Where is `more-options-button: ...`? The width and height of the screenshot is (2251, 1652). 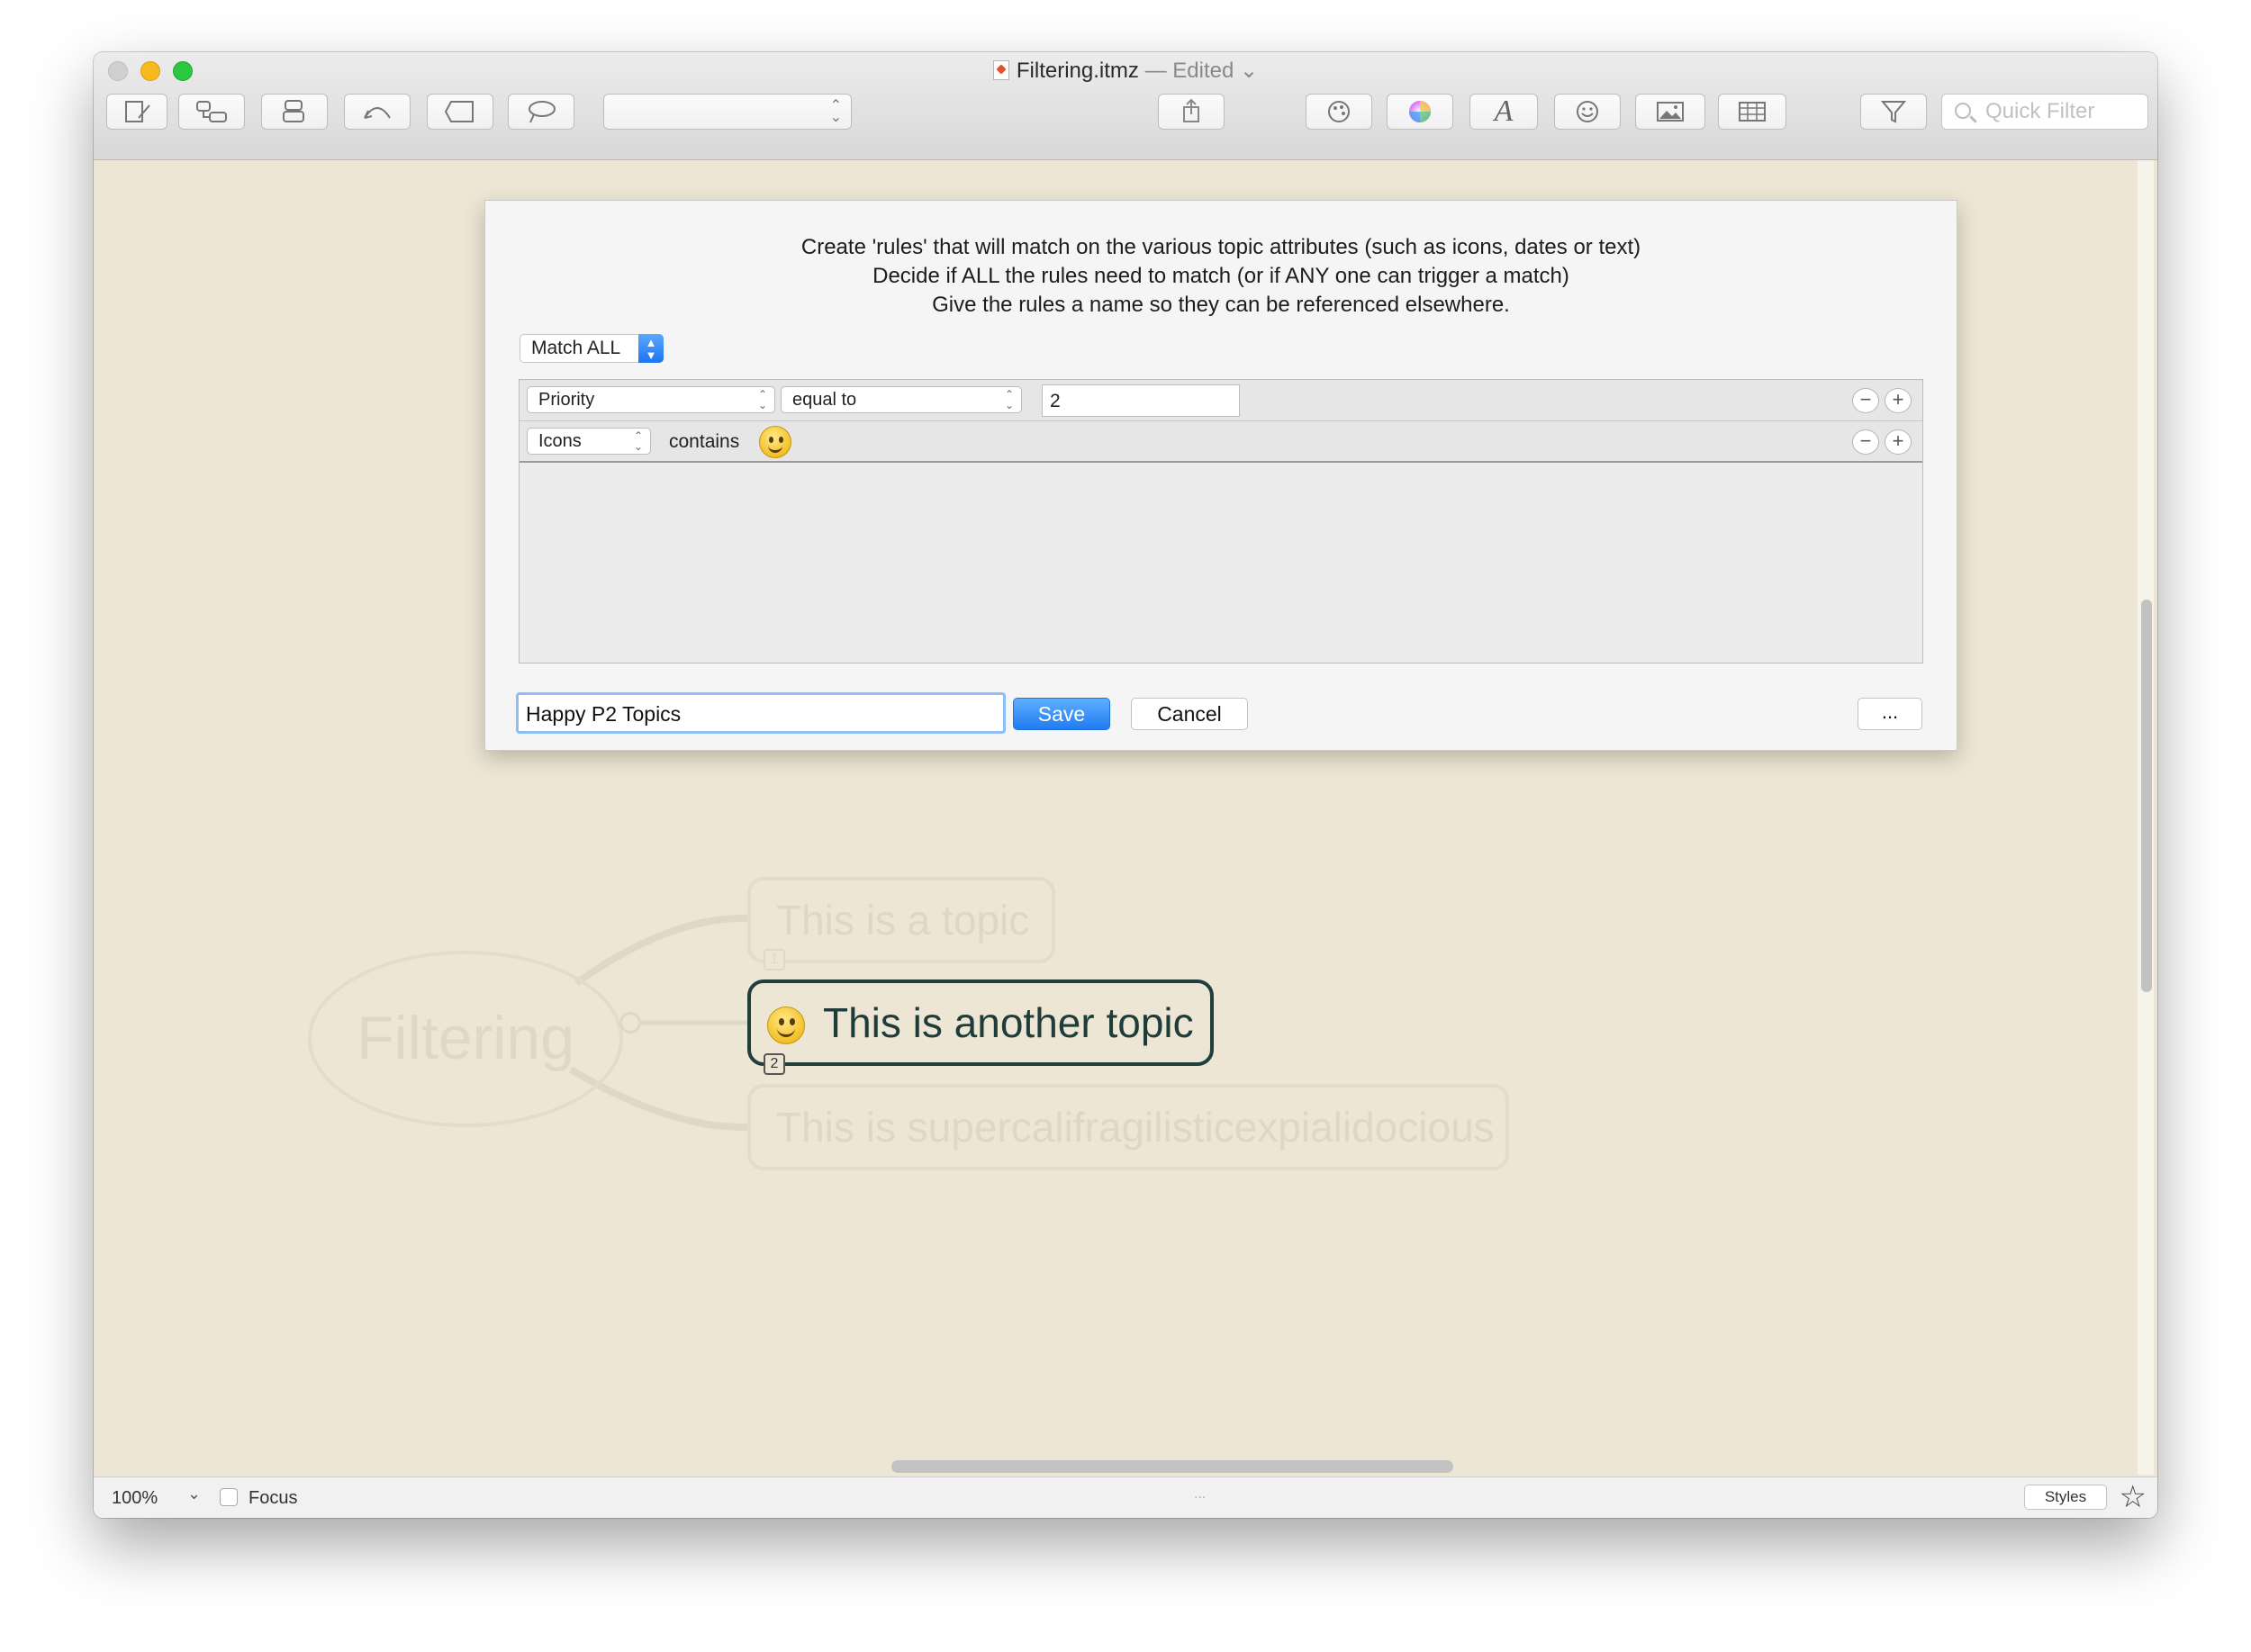 more-options-button: ... is located at coordinates (1890, 714).